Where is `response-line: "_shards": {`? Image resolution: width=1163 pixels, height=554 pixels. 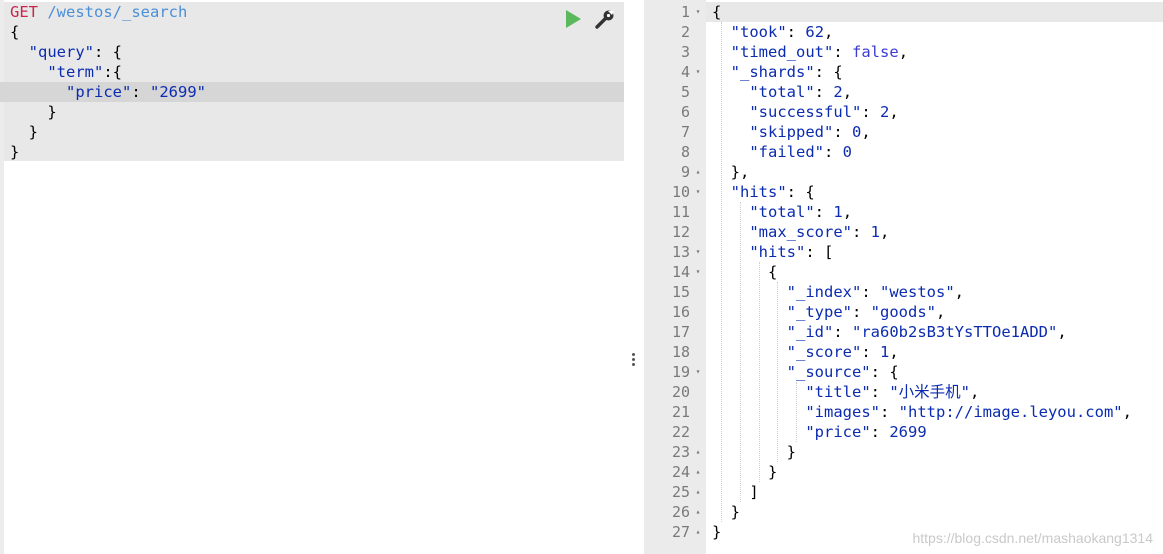 response-line: "_shards": { is located at coordinates (786, 72).